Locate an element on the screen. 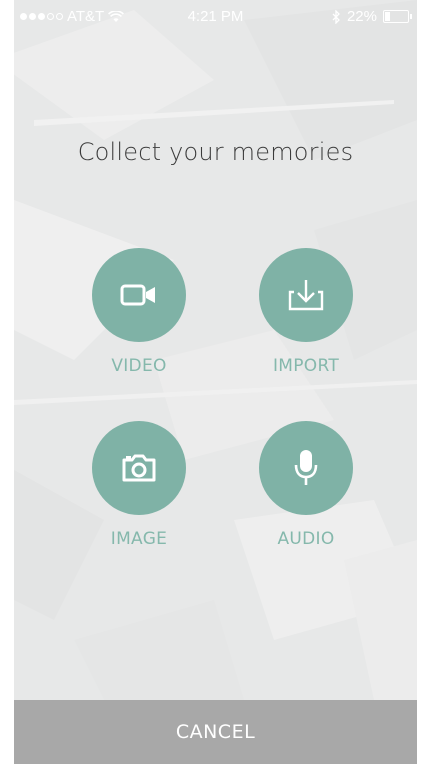  video-label: VIDEO is located at coordinates (139, 366).